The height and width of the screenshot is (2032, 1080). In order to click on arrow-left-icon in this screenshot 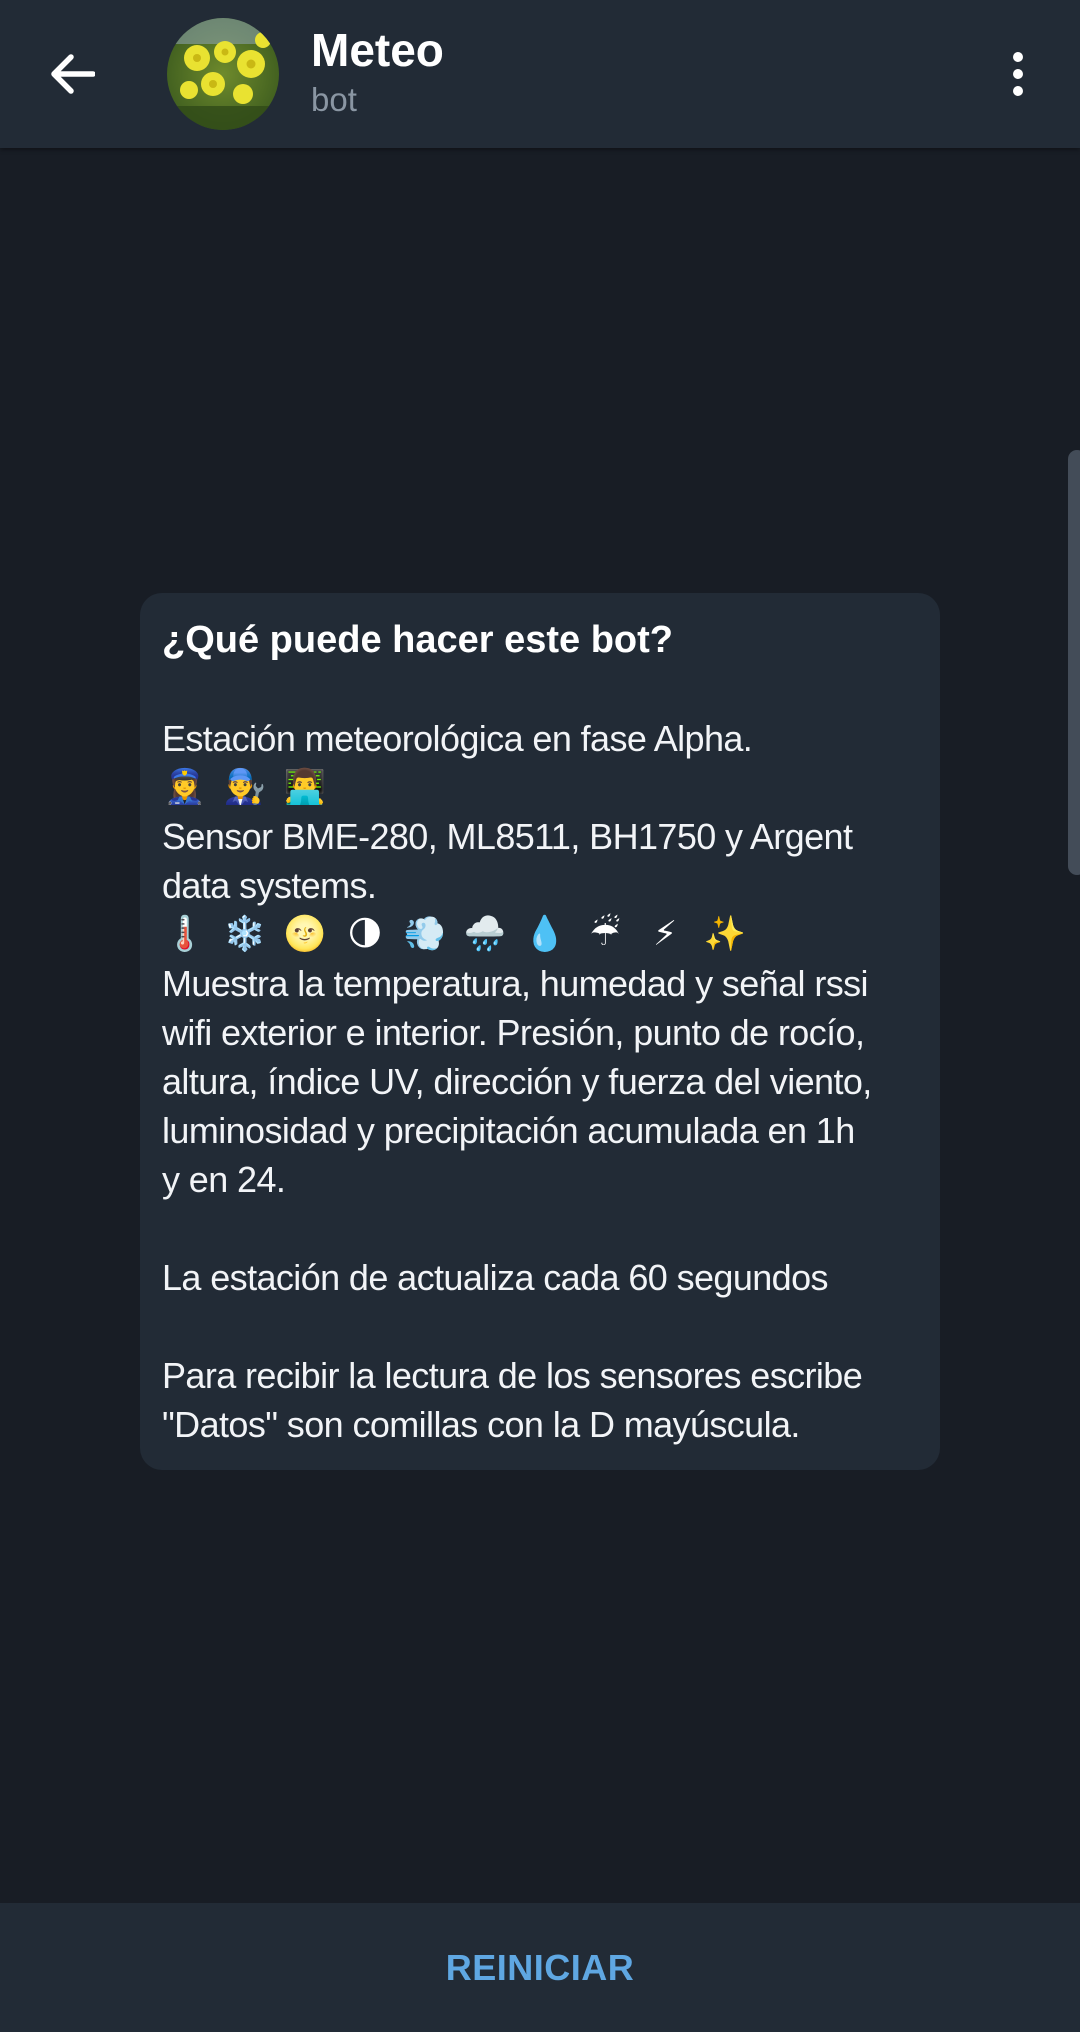, I will do `click(73, 74)`.